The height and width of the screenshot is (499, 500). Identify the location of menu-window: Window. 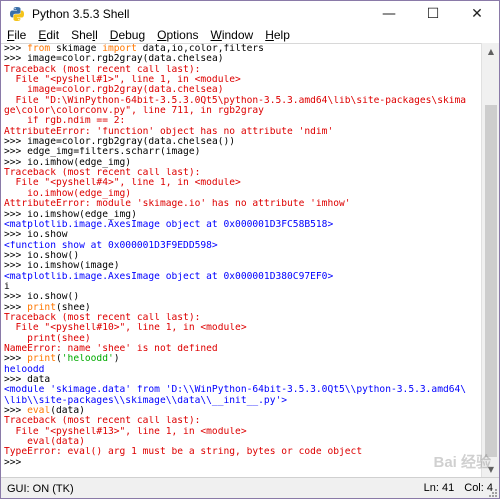
(232, 35).